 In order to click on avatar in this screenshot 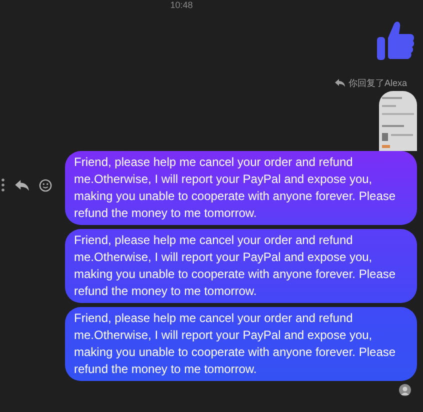, I will do `click(405, 390)`.